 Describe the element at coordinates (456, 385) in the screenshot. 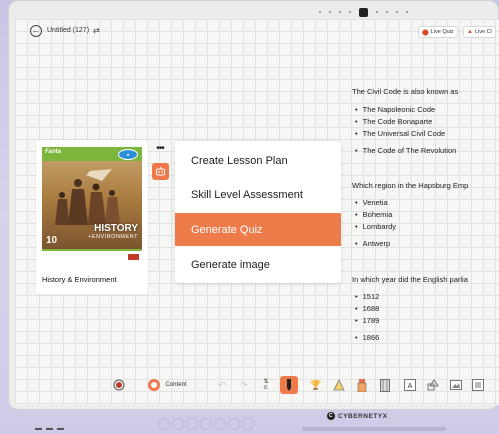

I see `image-icon` at that location.